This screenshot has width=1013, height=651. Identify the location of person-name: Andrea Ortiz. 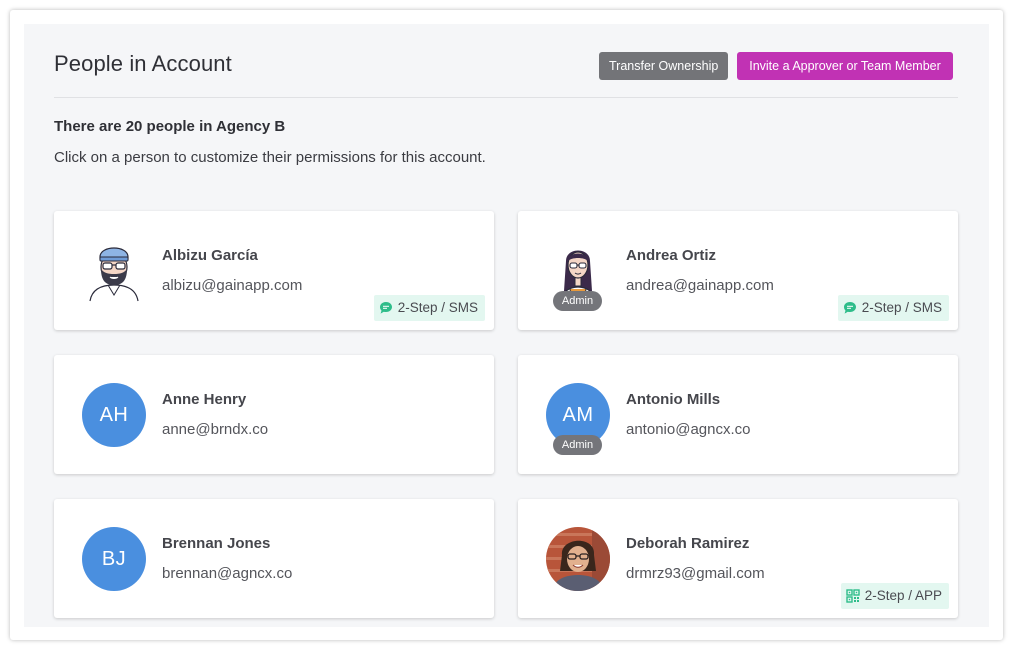
(671, 255).